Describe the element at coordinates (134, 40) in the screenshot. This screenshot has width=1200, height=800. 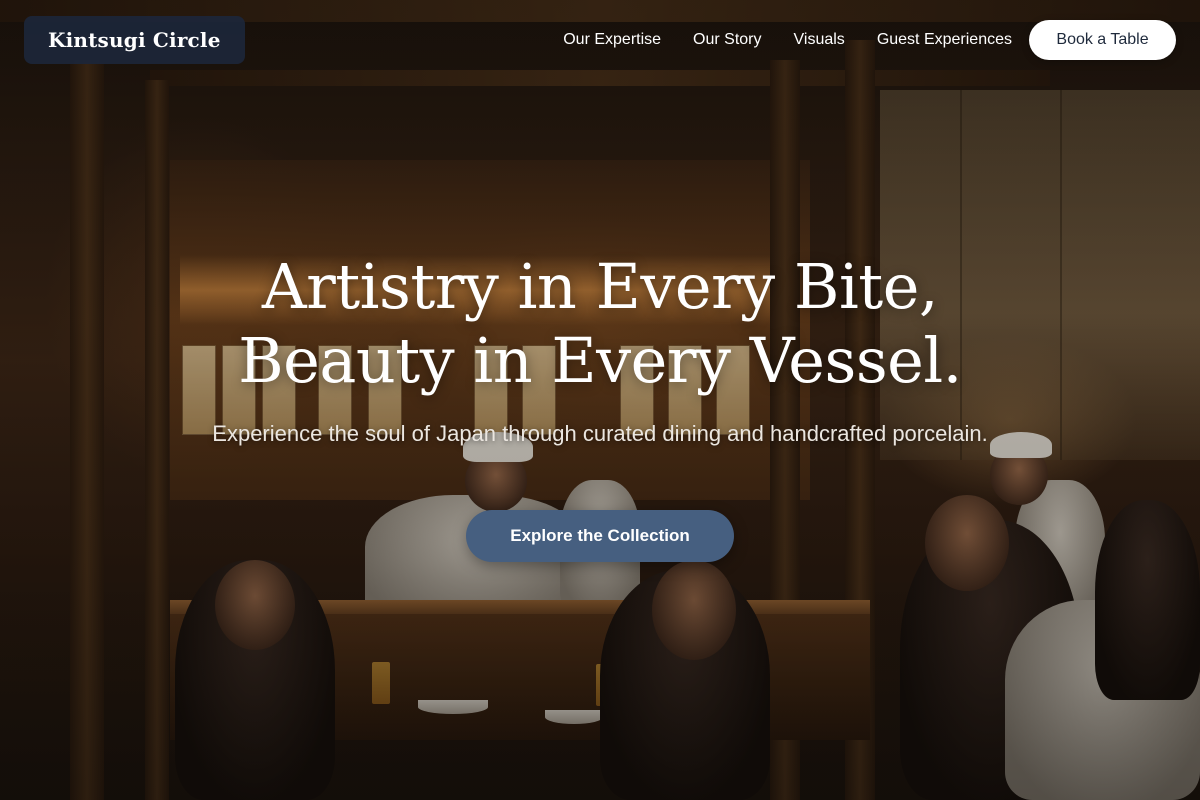
I see `brand-logo: Kintsugi Circle` at that location.